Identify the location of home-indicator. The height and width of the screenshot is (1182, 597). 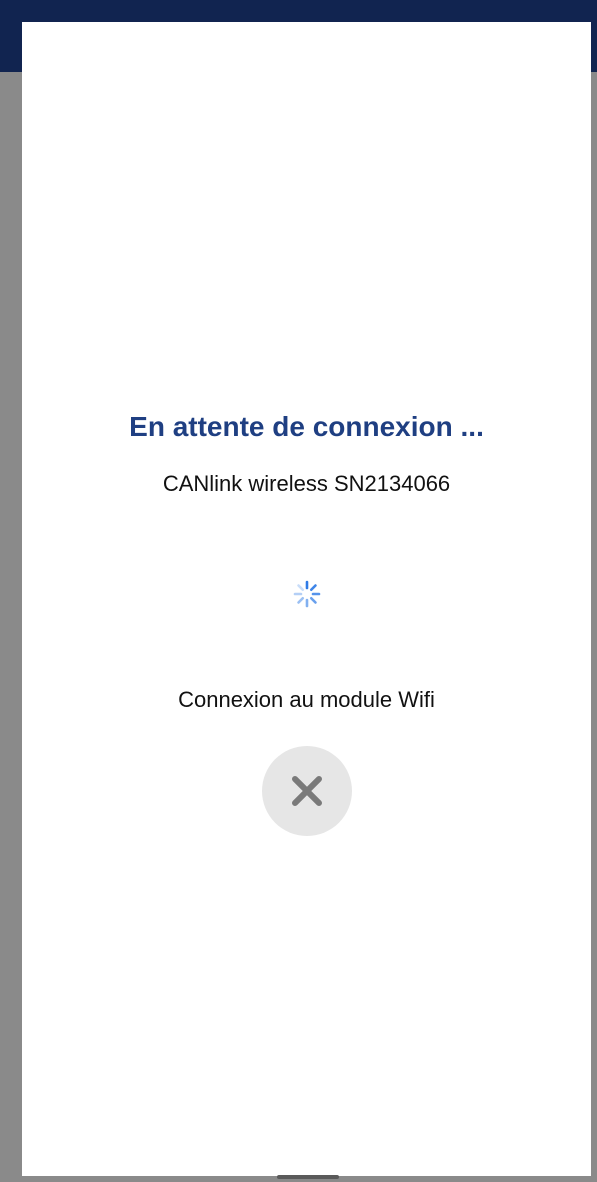
(308, 1177).